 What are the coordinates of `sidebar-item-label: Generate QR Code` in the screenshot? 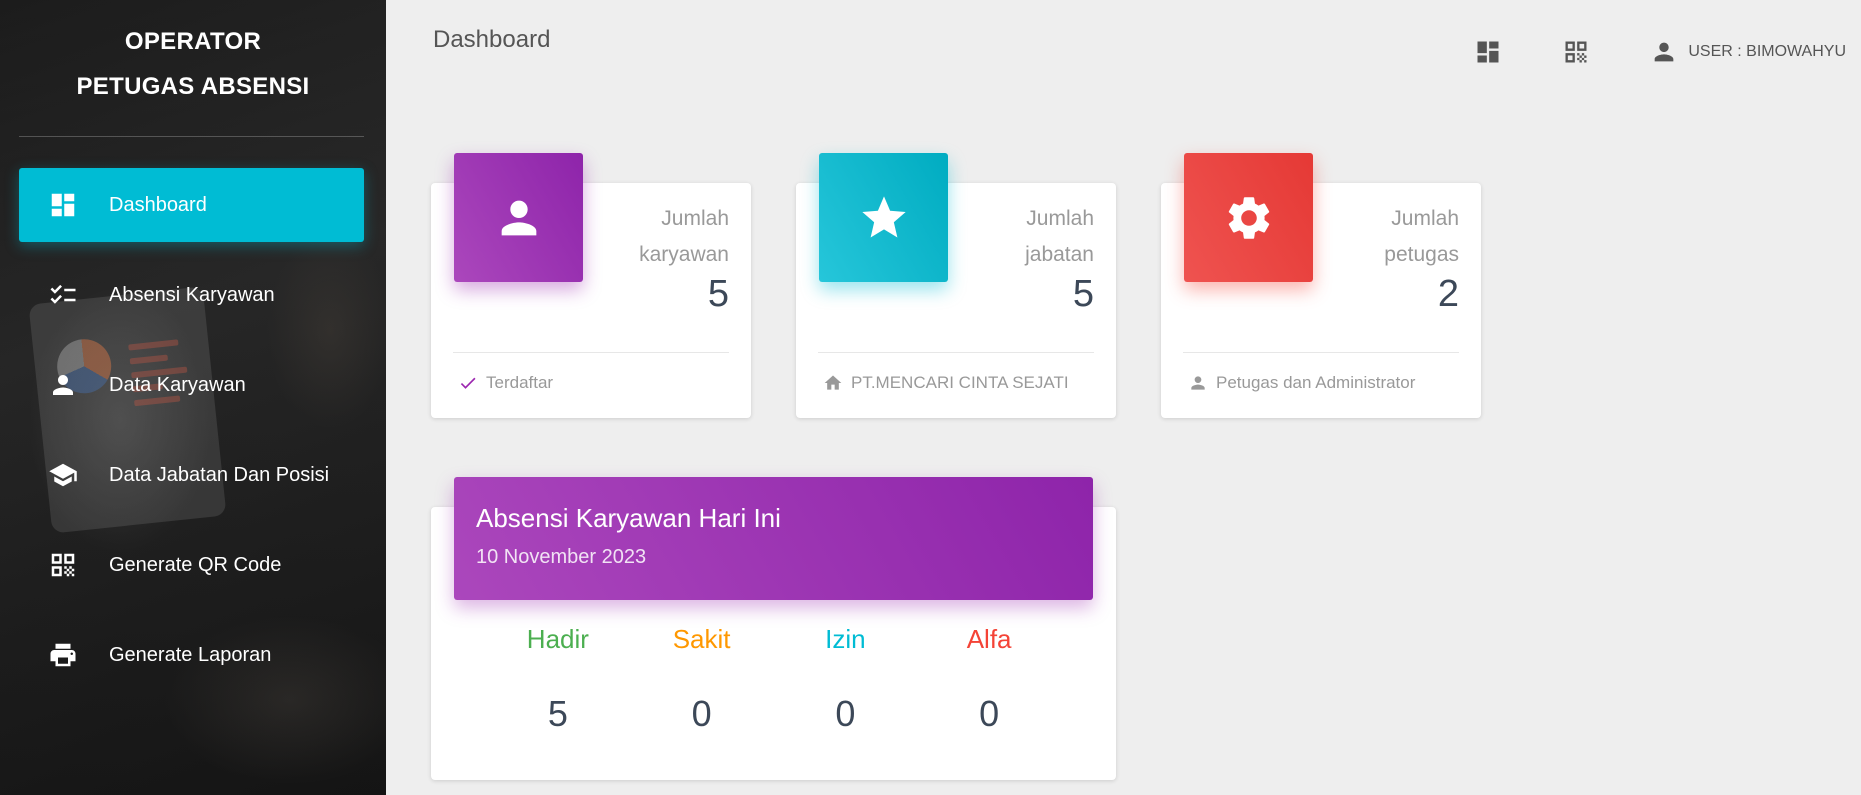 It's located at (195, 564).